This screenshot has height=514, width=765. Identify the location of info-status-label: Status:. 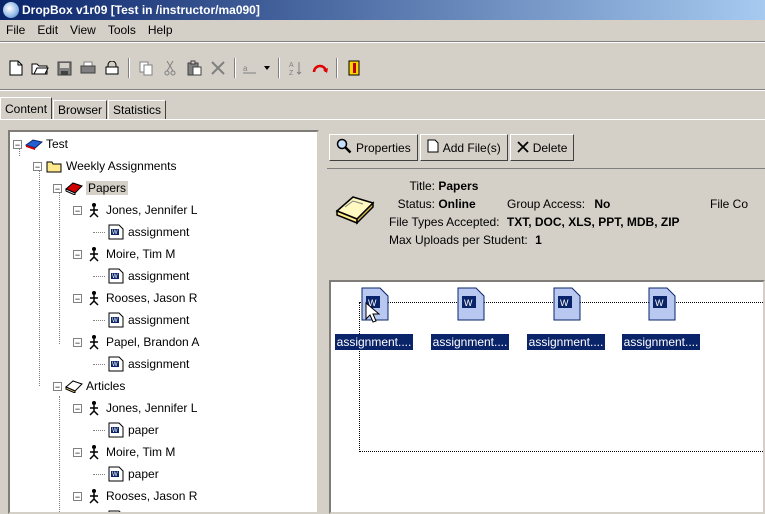
(416, 204).